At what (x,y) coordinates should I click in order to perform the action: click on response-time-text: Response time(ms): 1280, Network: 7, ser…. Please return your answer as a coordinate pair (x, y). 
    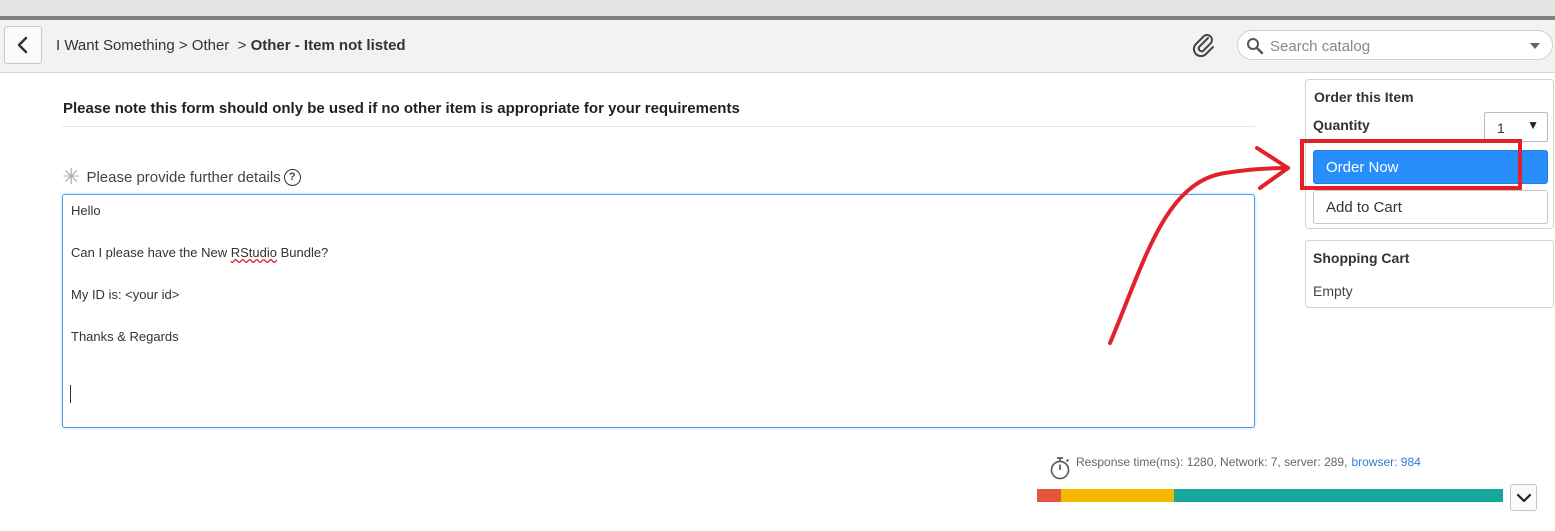
    Looking at the image, I should click on (1212, 462).